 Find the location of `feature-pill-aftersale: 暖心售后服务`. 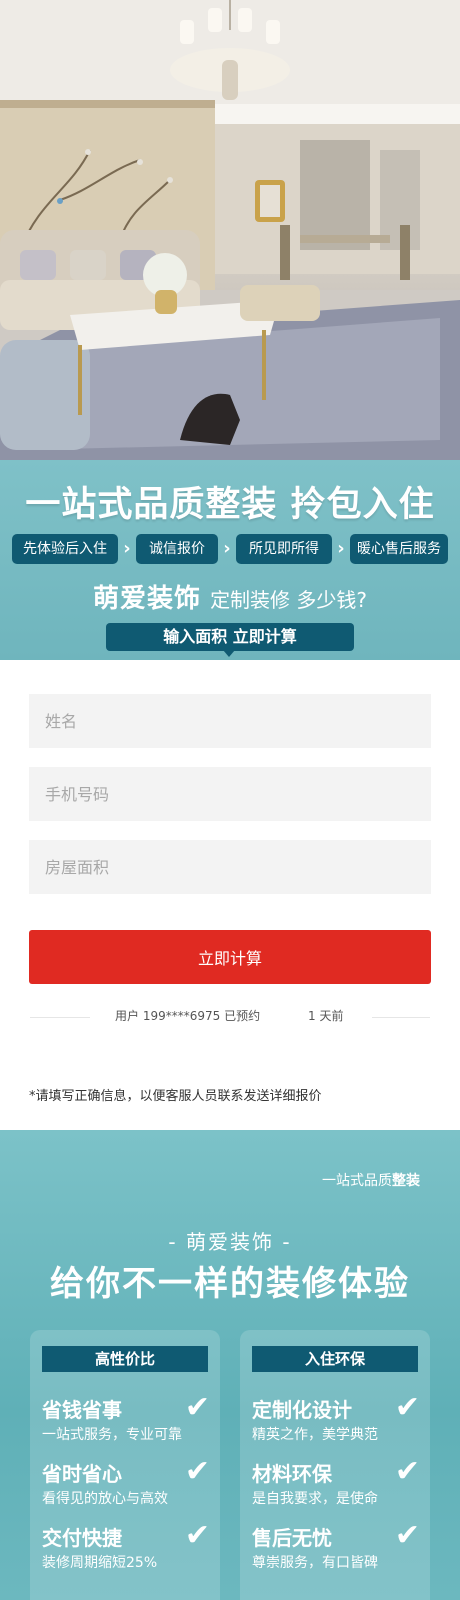

feature-pill-aftersale: 暖心售后服务 is located at coordinates (399, 549).